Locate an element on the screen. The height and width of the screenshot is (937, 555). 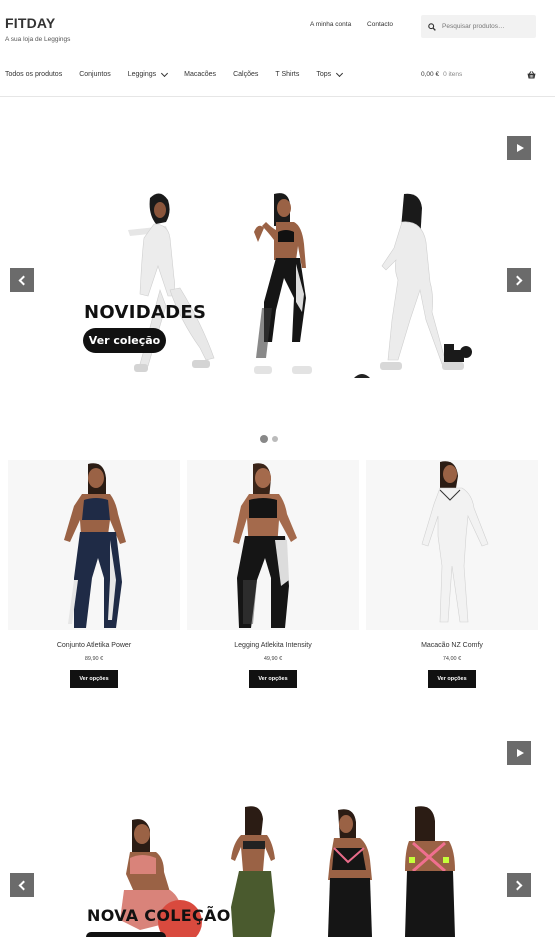
product-price: 89,90 € is located at coordinates (94, 659).